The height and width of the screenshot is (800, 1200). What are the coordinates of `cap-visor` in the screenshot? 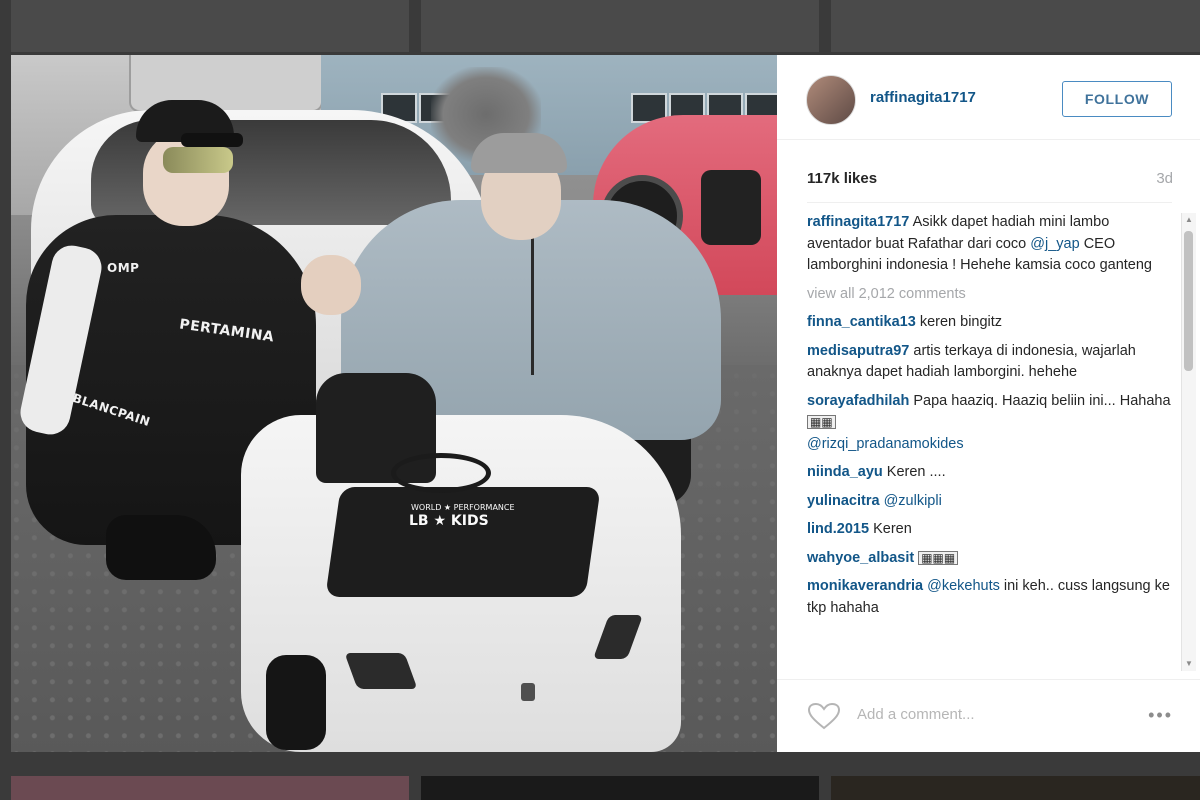 It's located at (212, 140).